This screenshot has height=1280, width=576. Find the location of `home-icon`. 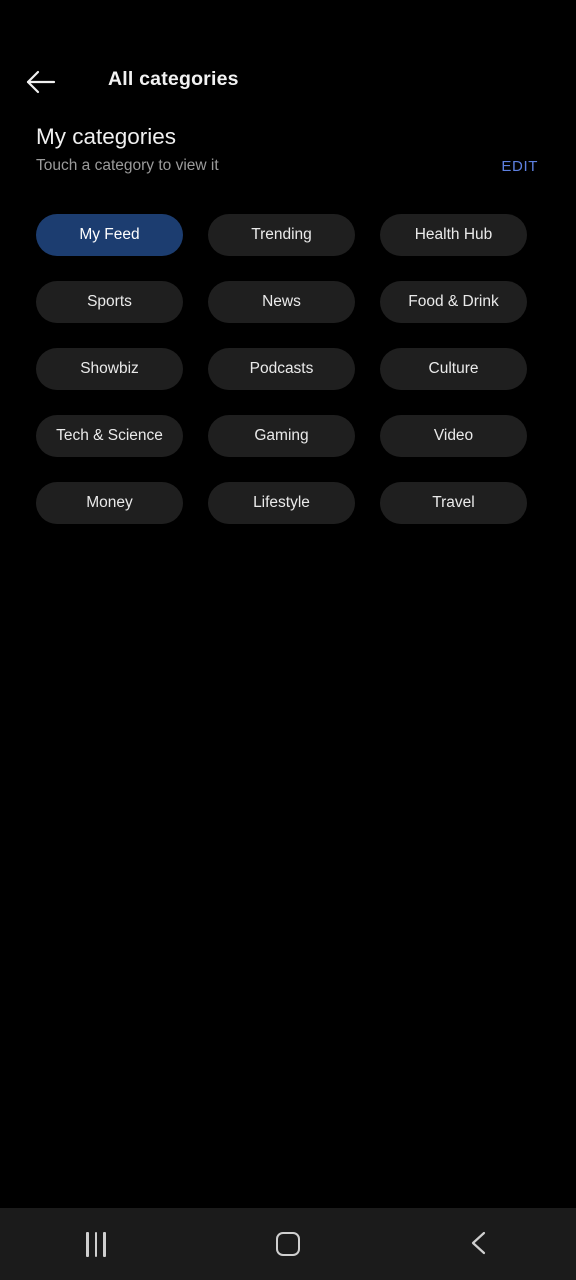

home-icon is located at coordinates (288, 1244).